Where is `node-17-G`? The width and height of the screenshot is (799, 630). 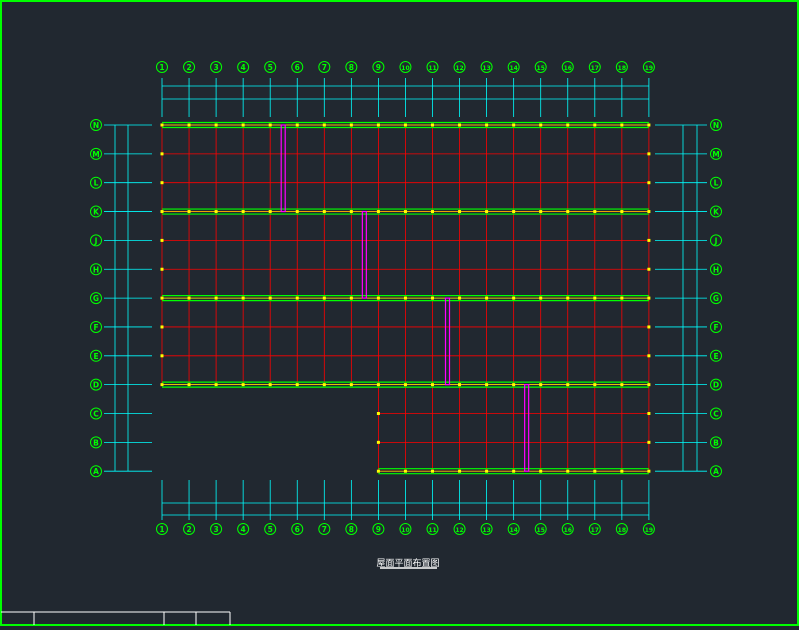 node-17-G is located at coordinates (595, 298).